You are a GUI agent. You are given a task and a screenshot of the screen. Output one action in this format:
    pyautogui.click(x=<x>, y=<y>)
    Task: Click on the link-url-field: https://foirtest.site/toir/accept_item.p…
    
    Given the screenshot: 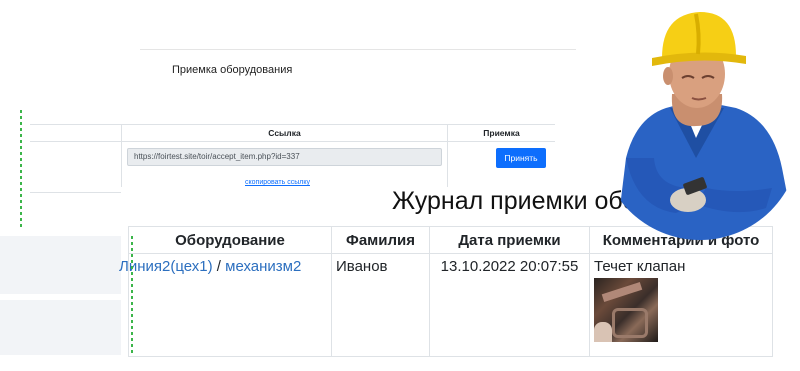 What is the action you would take?
    pyautogui.click(x=284, y=157)
    